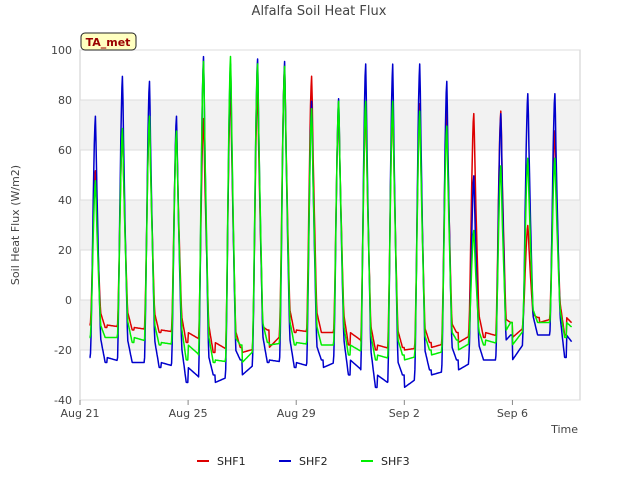  What do you see at coordinates (15, 225) in the screenshot?
I see `y-axis-label: Soil Heat Flux (W/m2)` at bounding box center [15, 225].